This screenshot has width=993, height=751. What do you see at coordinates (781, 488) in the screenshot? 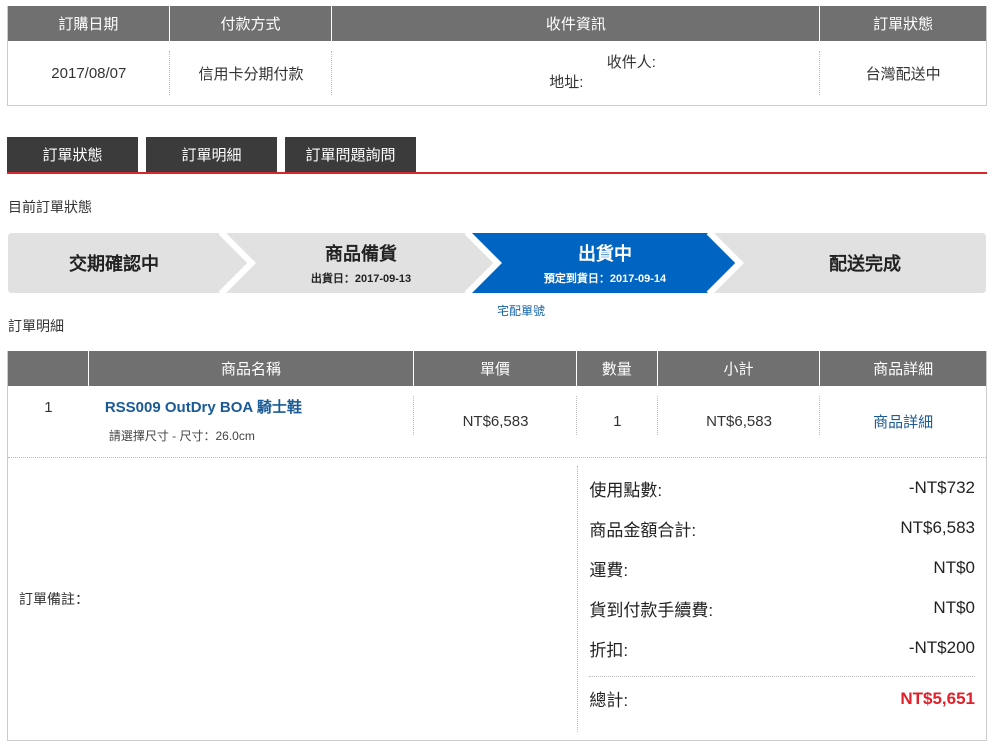
I see `points-row: 使用點數: -NT$732` at bounding box center [781, 488].